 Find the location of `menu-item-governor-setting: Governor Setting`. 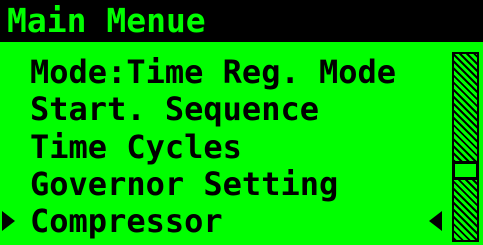

menu-item-governor-setting: Governor Setting is located at coordinates (227, 184).